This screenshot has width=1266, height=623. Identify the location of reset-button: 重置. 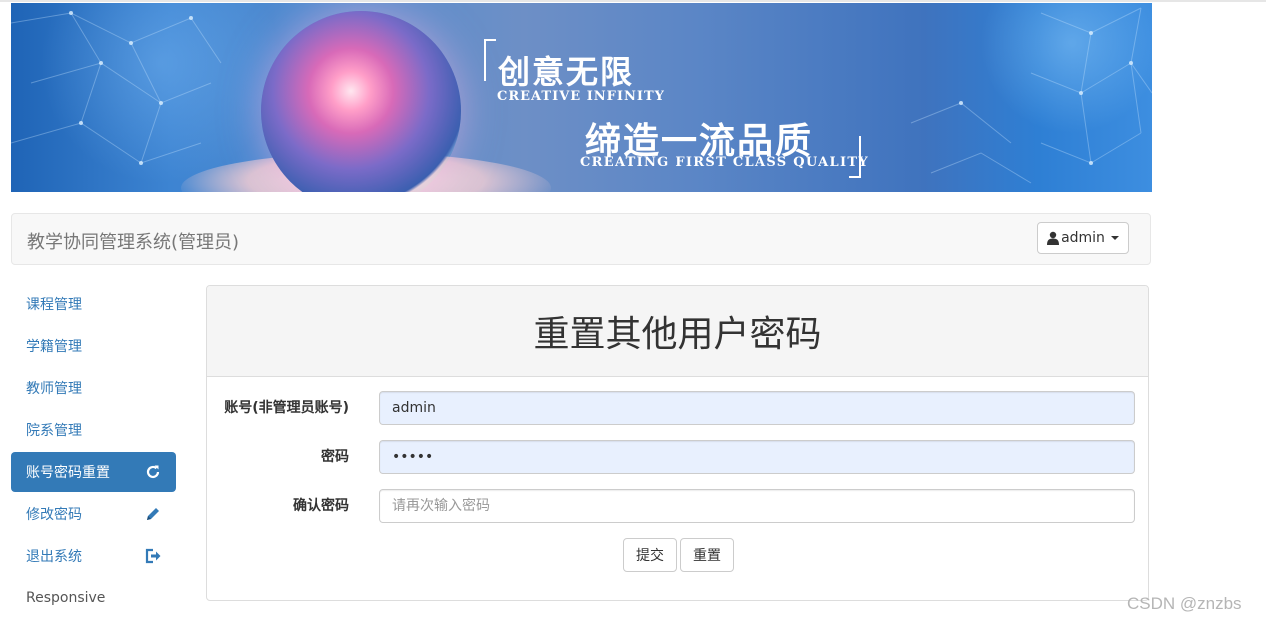
(707, 555).